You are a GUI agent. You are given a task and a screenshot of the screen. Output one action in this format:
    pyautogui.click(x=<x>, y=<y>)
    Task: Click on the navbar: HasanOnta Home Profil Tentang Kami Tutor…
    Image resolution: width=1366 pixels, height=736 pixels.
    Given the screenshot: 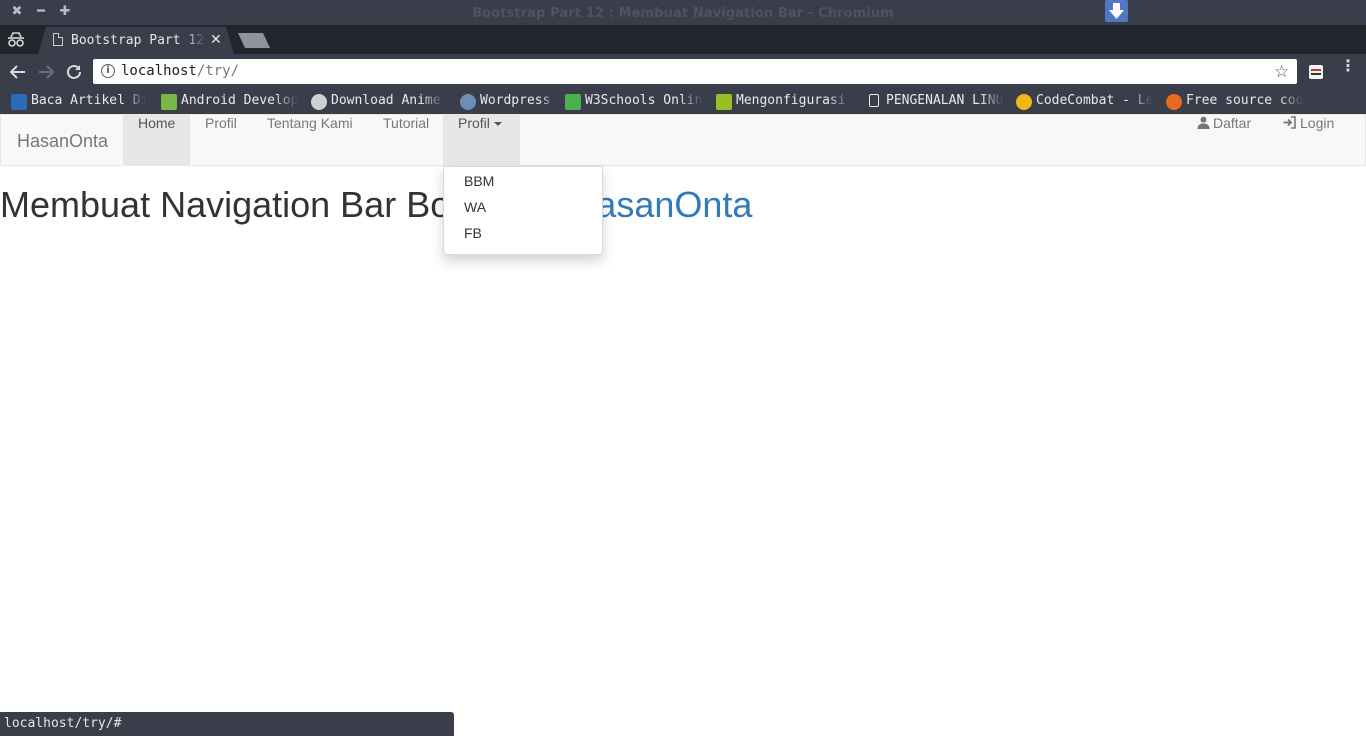 What is the action you would take?
    pyautogui.click(x=683, y=140)
    